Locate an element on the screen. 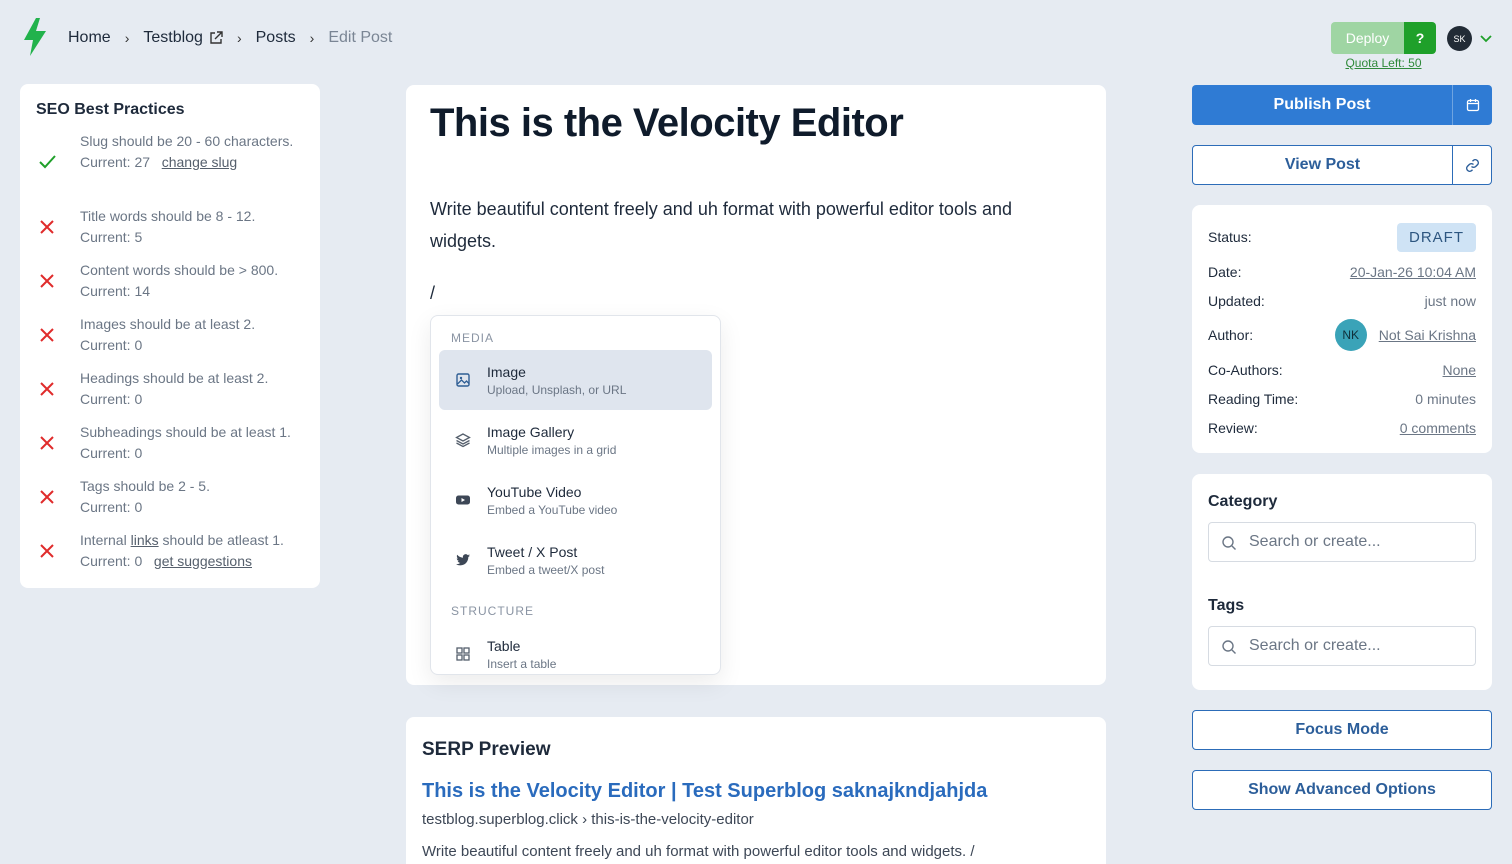 The width and height of the screenshot is (1512, 864). category-search-input is located at coordinates (1359, 542).